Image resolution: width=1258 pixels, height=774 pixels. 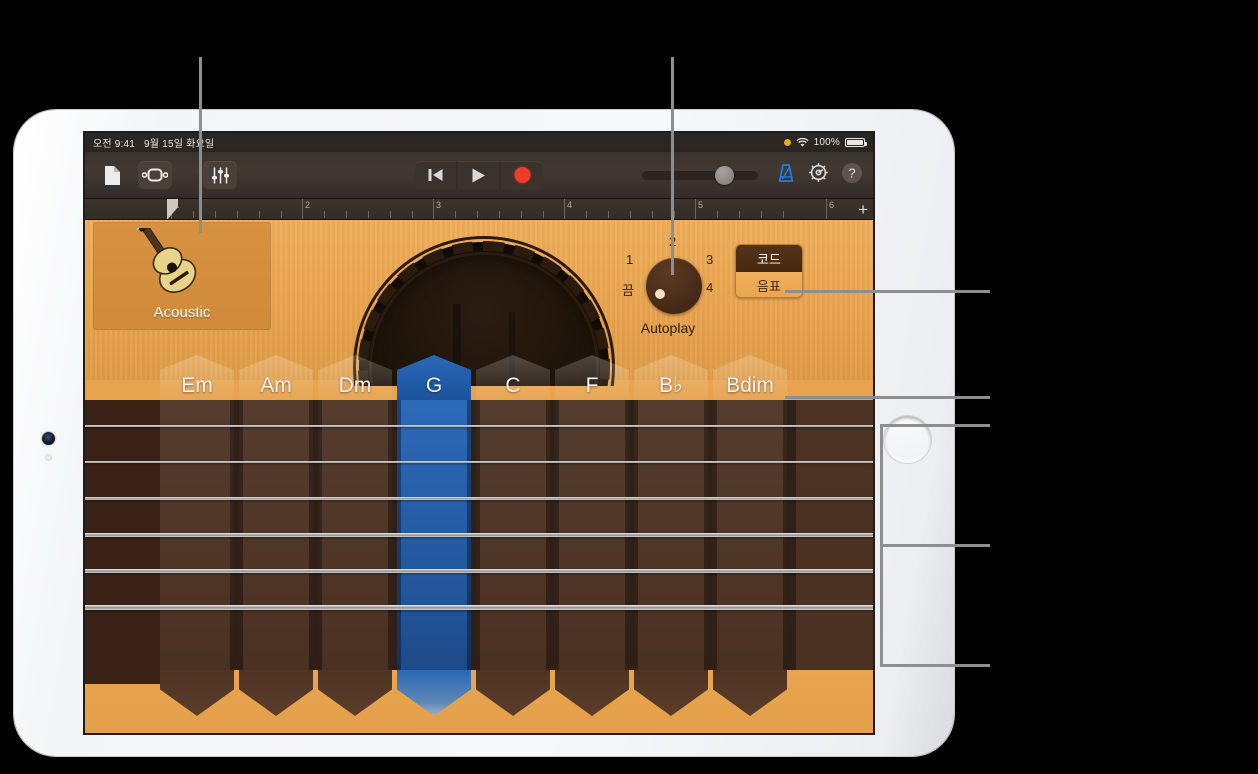 What do you see at coordinates (724, 175) in the screenshot?
I see `master-volume-knob` at bounding box center [724, 175].